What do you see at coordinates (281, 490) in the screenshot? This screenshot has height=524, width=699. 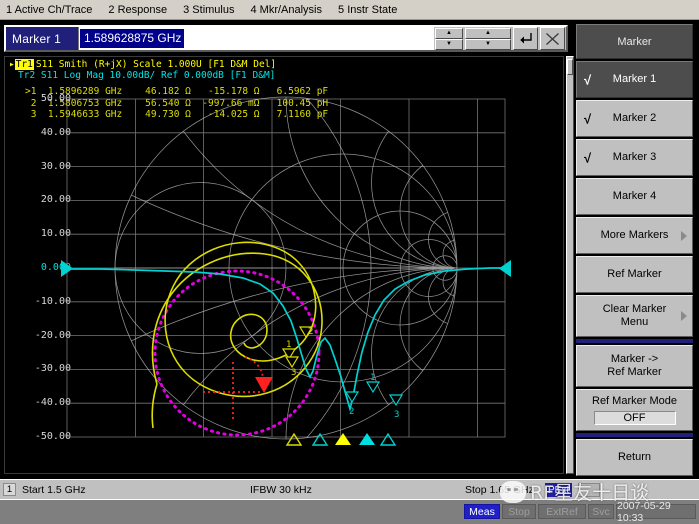 I see `ifbw-label: IFBW 30 kHz` at bounding box center [281, 490].